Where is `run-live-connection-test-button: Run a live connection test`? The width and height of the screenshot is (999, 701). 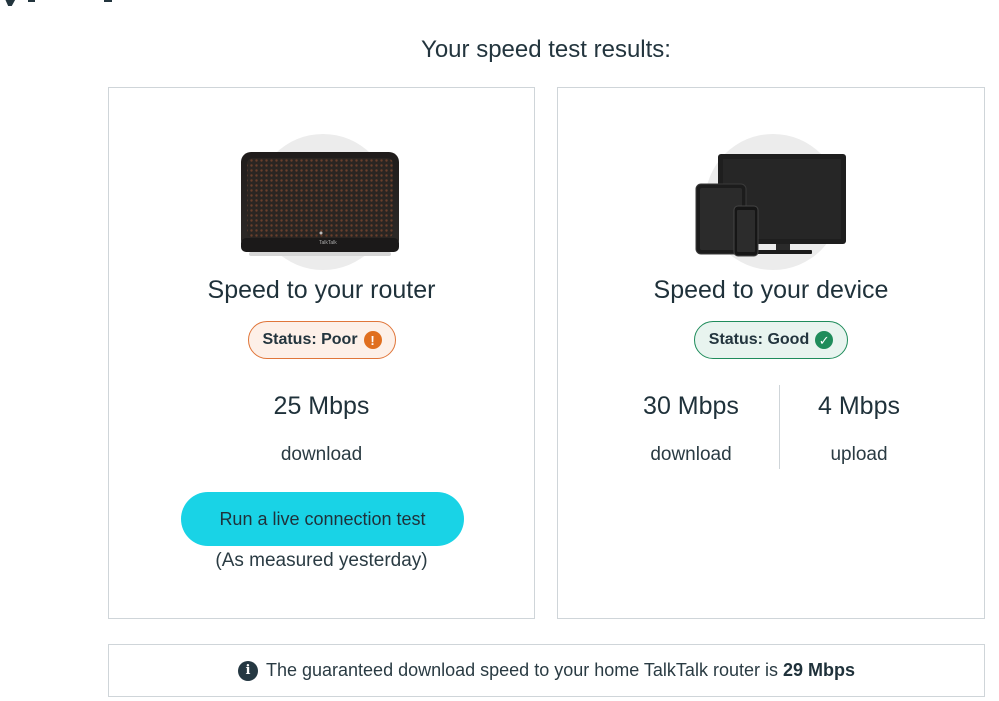 run-live-connection-test-button: Run a live connection test is located at coordinates (322, 519).